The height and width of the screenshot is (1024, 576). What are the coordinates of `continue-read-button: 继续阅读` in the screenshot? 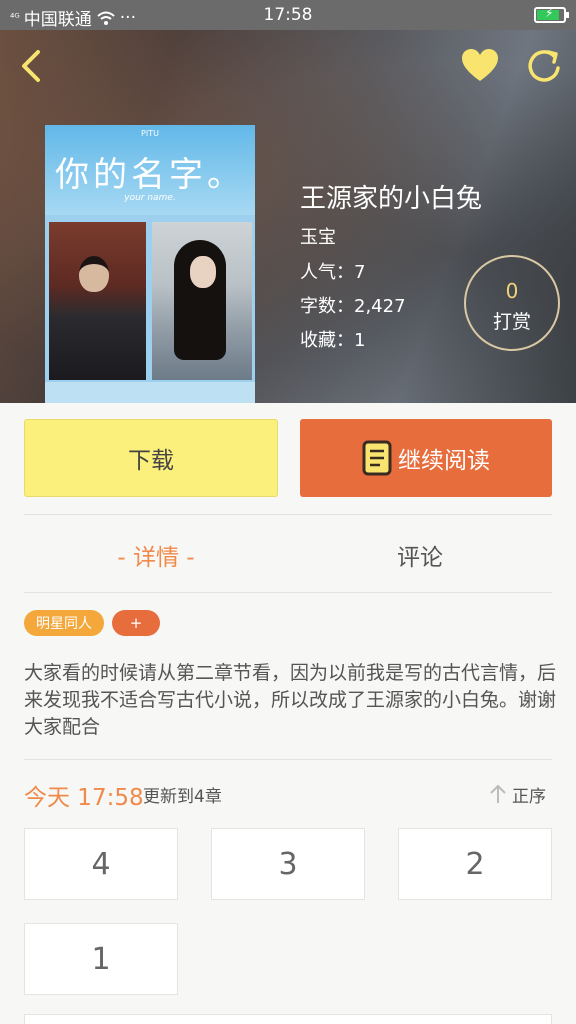 It's located at (426, 458).